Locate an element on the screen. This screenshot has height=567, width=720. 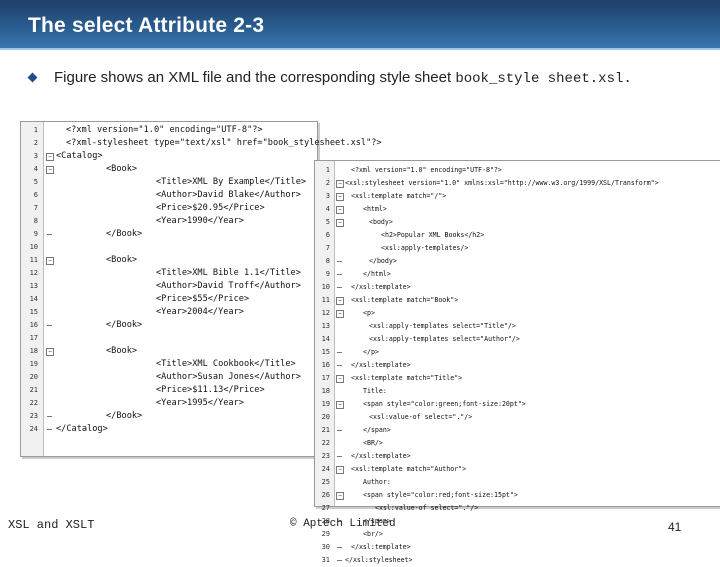
code-text: <BR/> is located at coordinates (373, 443).